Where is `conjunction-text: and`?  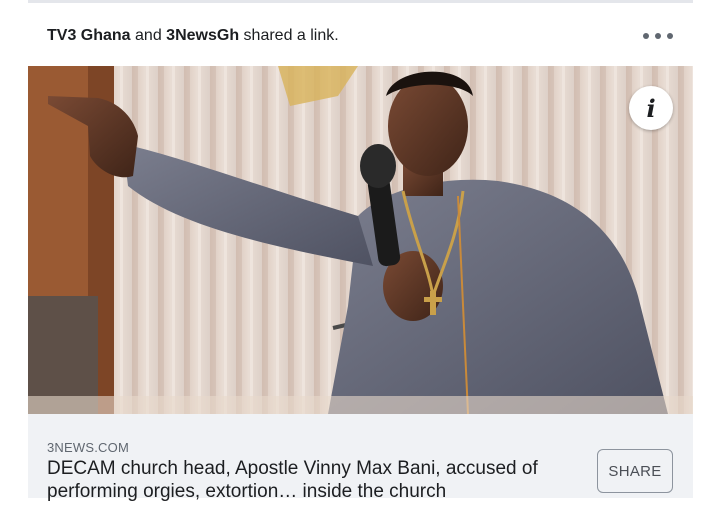
conjunction-text: and is located at coordinates (148, 35).